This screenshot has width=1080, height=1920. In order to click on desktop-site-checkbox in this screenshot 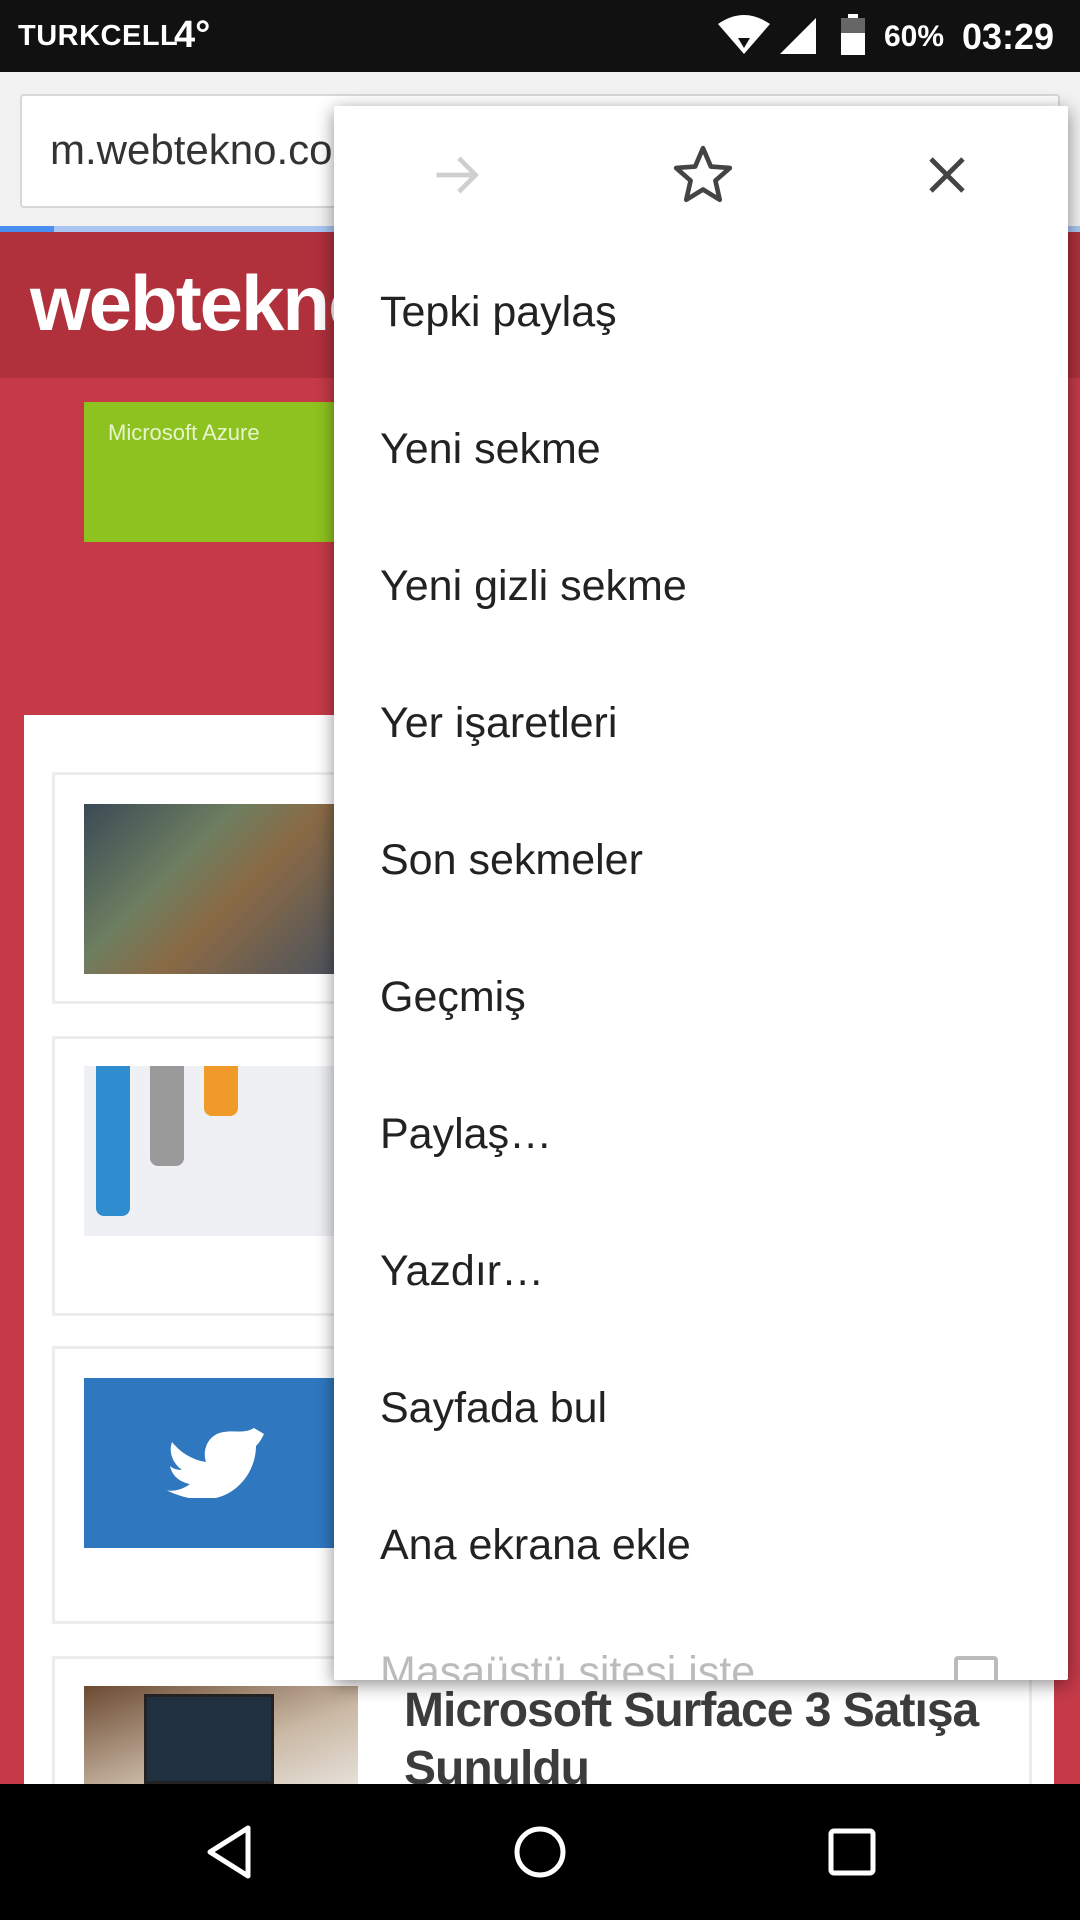, I will do `click(976, 1668)`.